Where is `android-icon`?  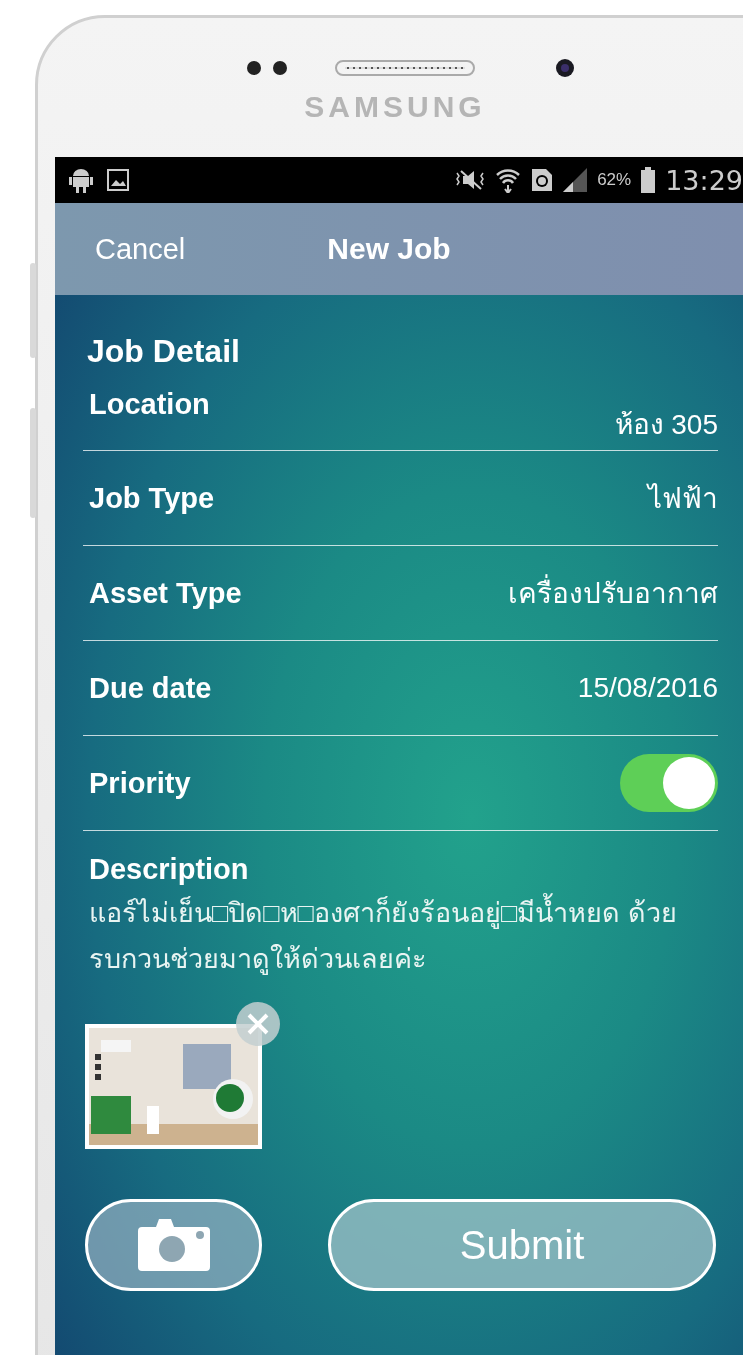
android-icon is located at coordinates (81, 180).